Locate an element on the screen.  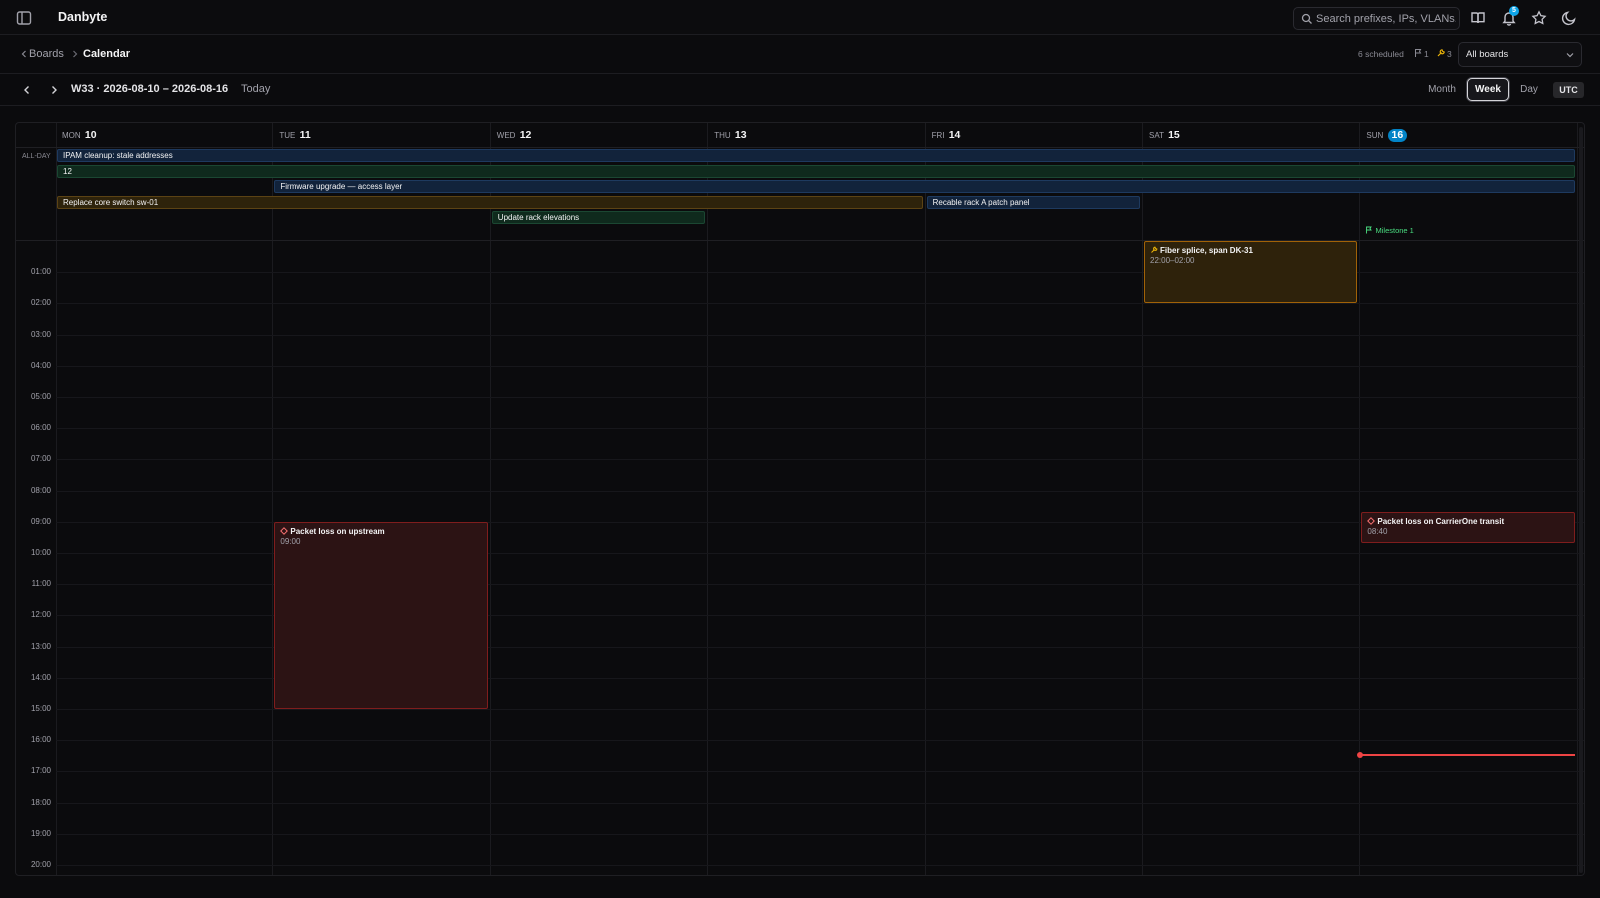
allday-event: 12 is located at coordinates (816, 171).